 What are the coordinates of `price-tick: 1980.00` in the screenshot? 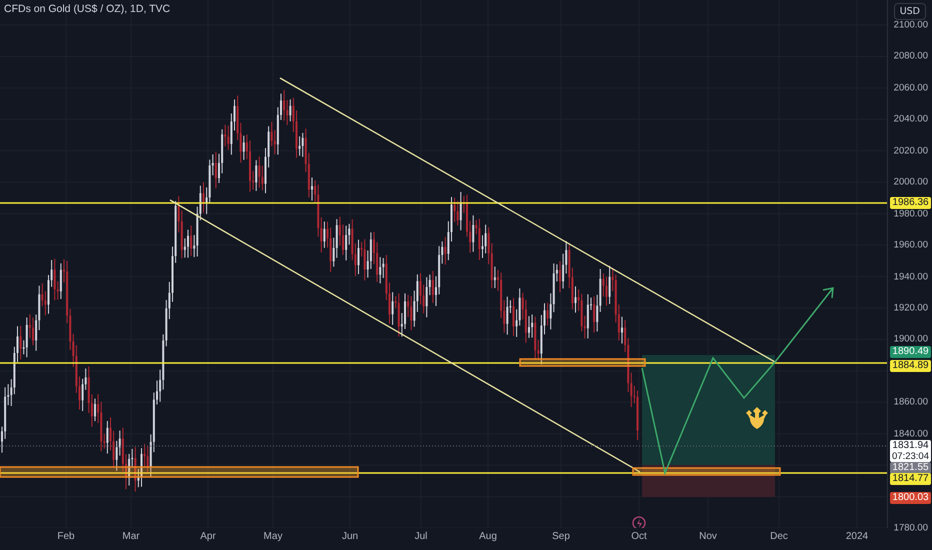 It's located at (911, 214).